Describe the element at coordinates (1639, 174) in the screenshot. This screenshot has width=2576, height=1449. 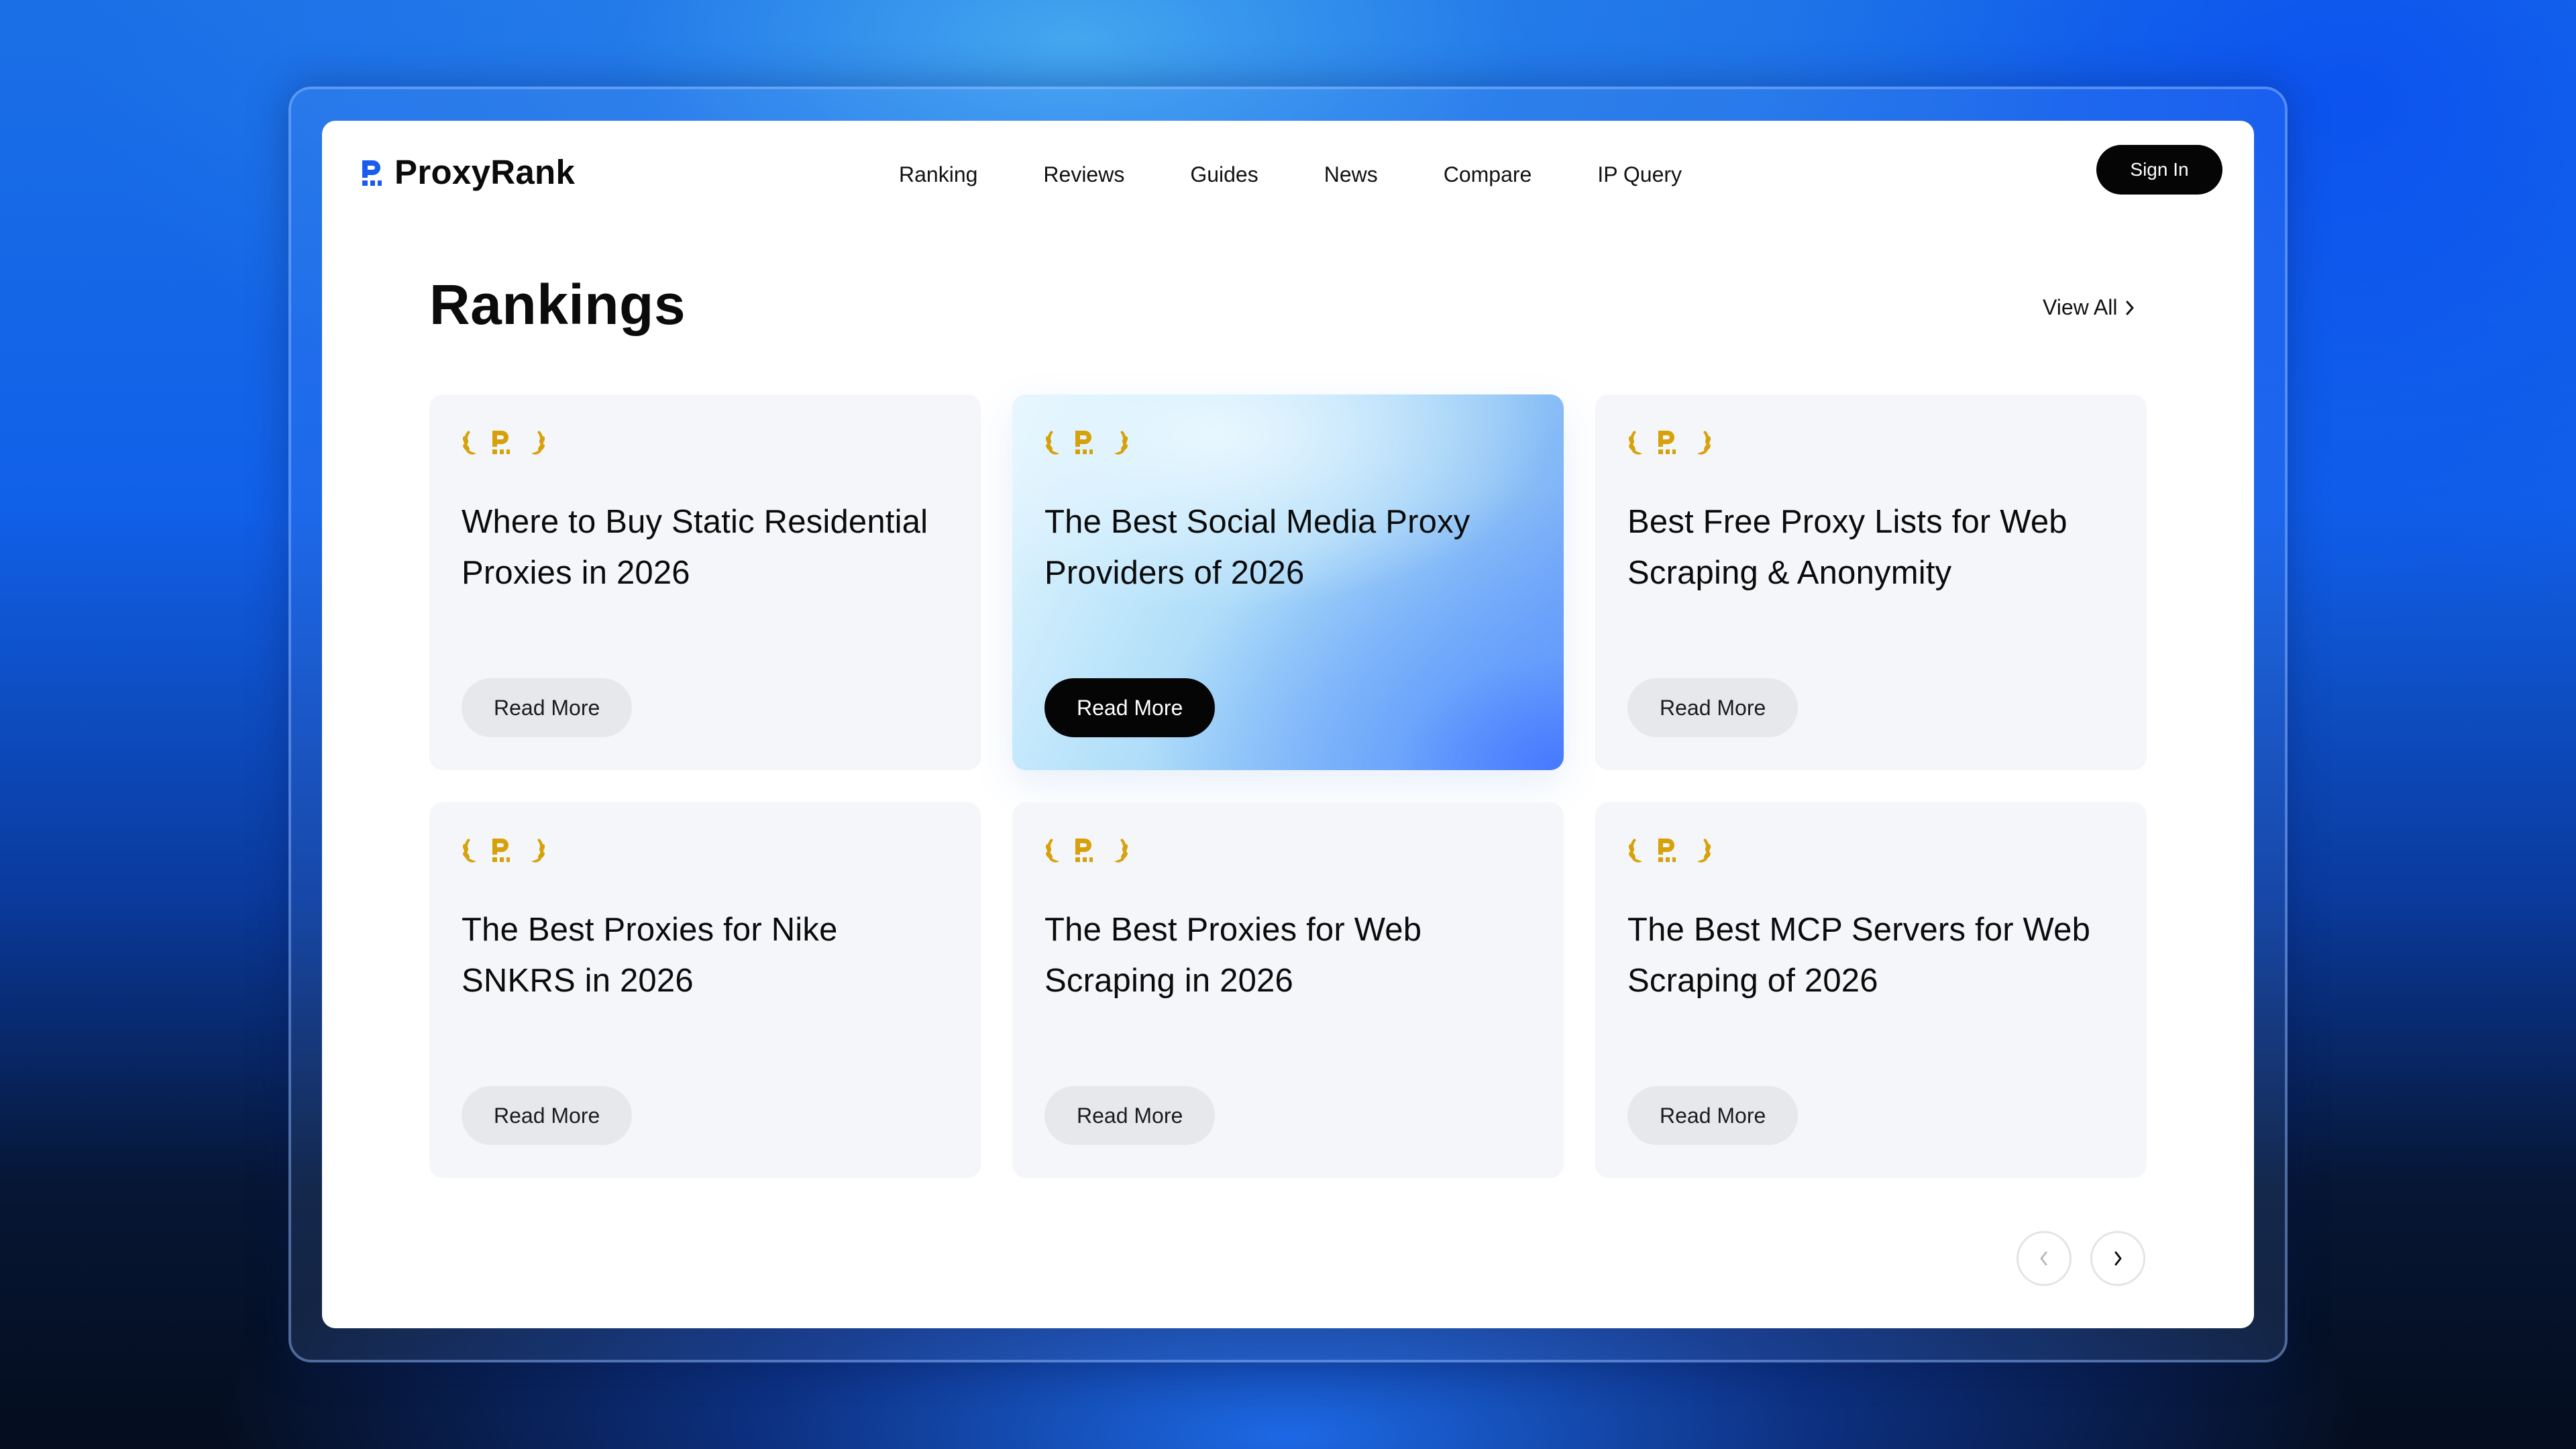
I see `nav-item-ip-query: IP Query` at that location.